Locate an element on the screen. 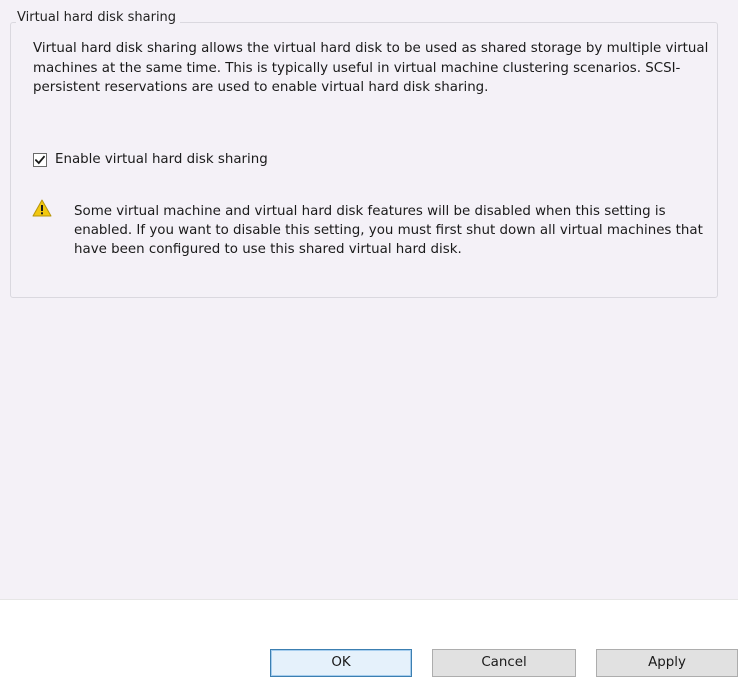 Image resolution: width=738 pixels, height=679 pixels. enable-sharing-checkbox is located at coordinates (40, 159).